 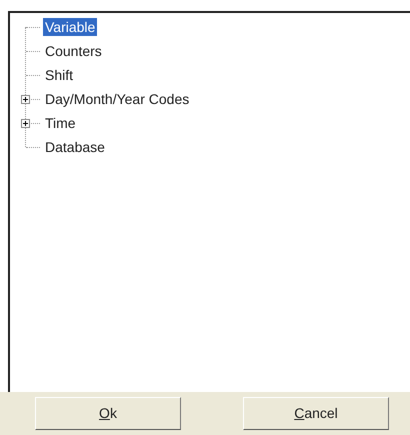 What do you see at coordinates (75, 147) in the screenshot?
I see `tree-item: Database` at bounding box center [75, 147].